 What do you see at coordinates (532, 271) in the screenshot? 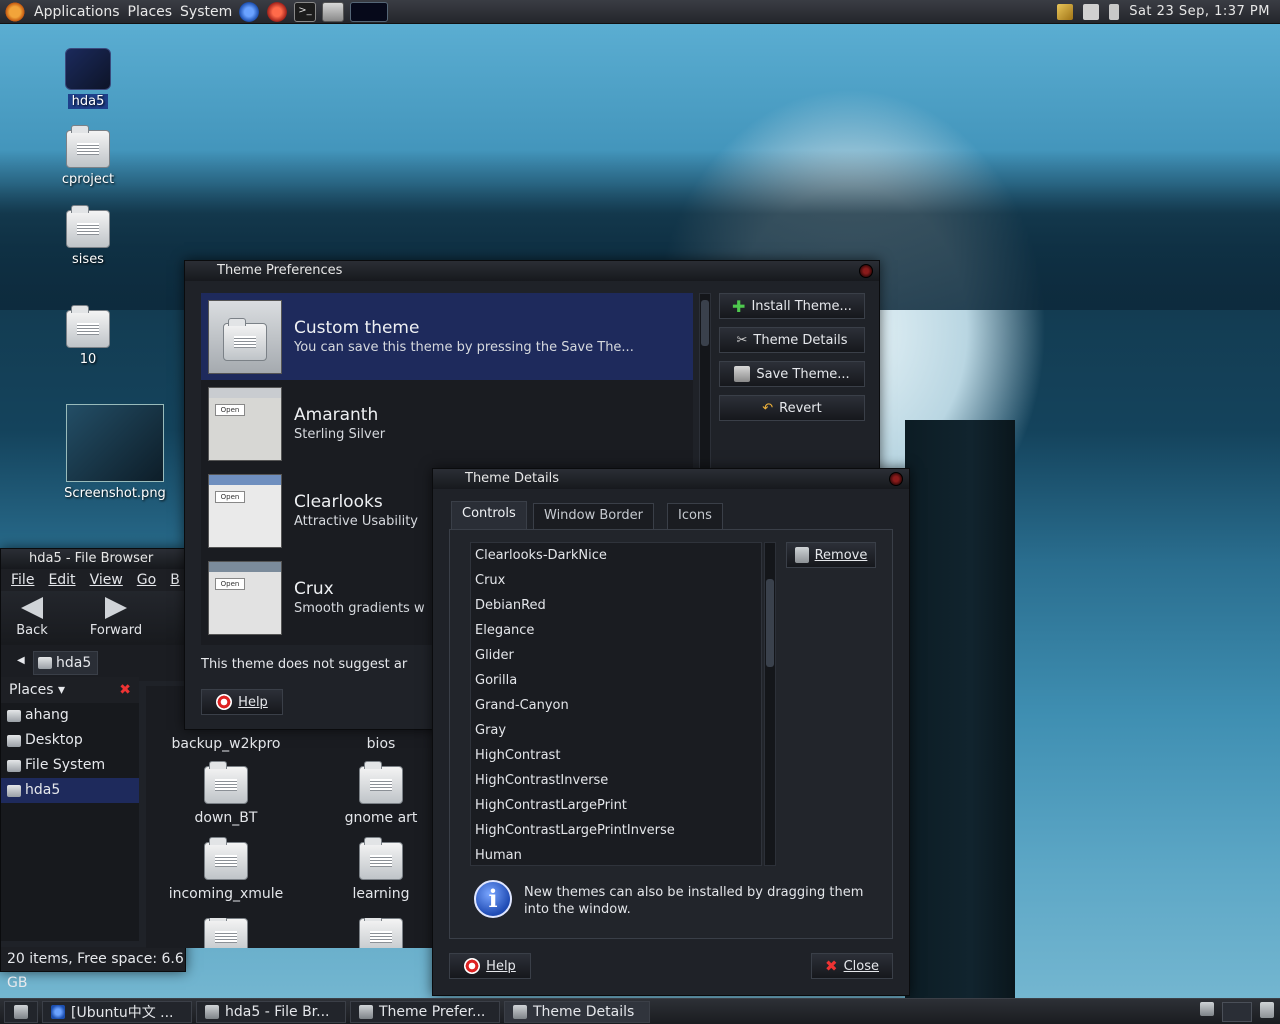
I see `theme-preferences-titlebar: Theme Preferences` at bounding box center [532, 271].